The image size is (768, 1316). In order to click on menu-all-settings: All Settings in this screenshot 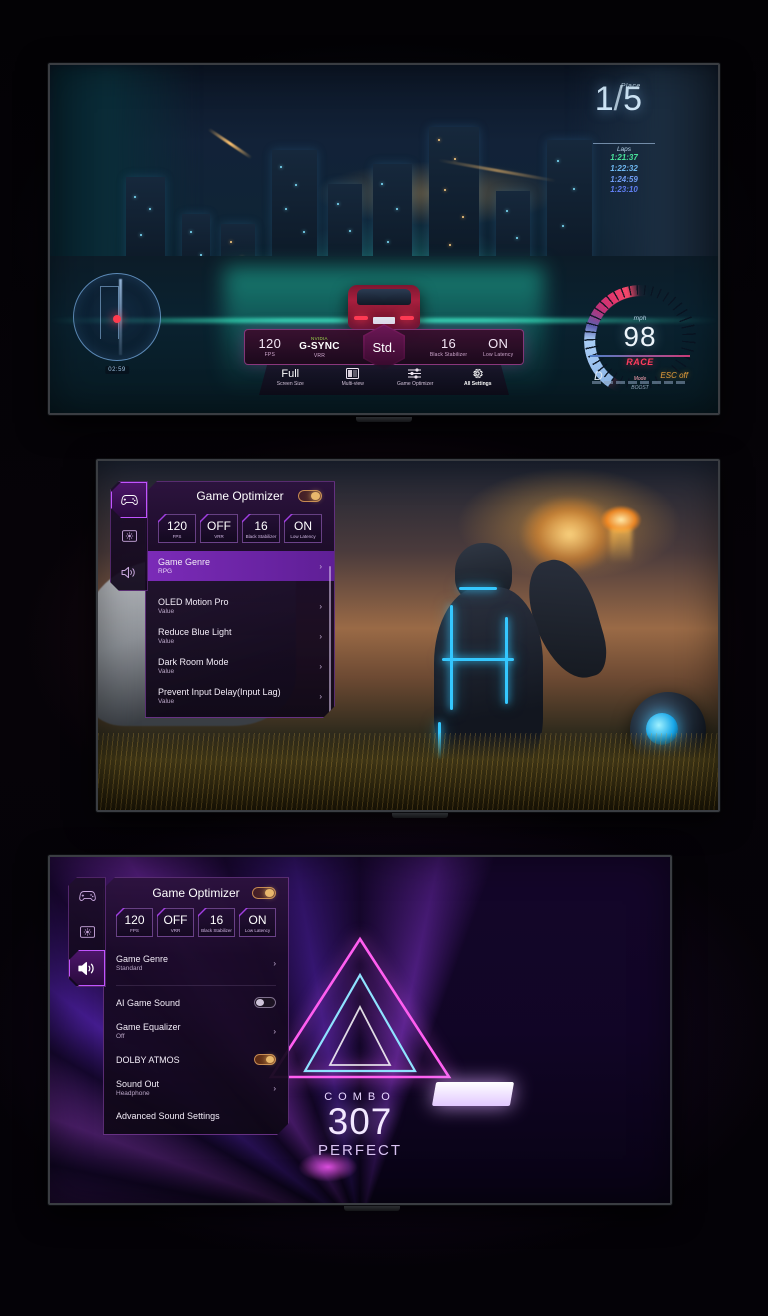, I will do `click(478, 377)`.